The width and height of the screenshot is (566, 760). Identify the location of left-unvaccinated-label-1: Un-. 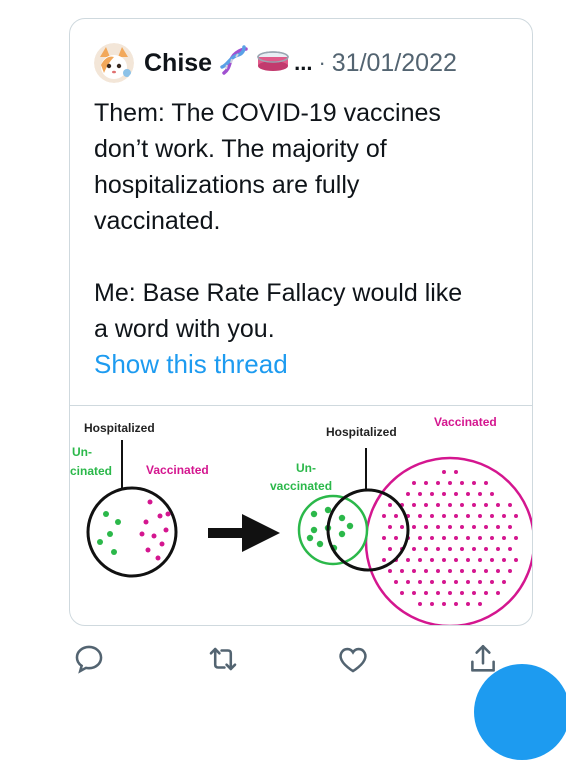
(82, 452).